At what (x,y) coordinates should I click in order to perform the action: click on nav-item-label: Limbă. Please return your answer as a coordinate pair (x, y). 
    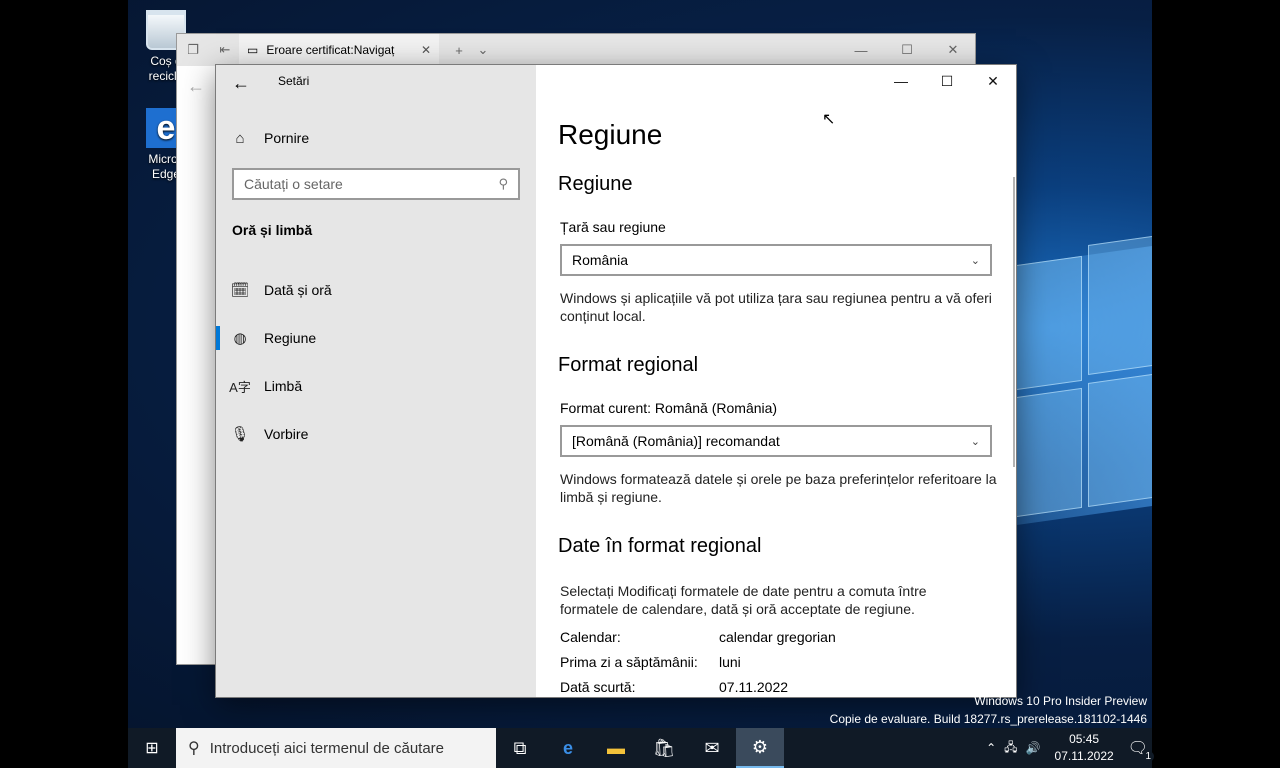
    Looking at the image, I should click on (283, 386).